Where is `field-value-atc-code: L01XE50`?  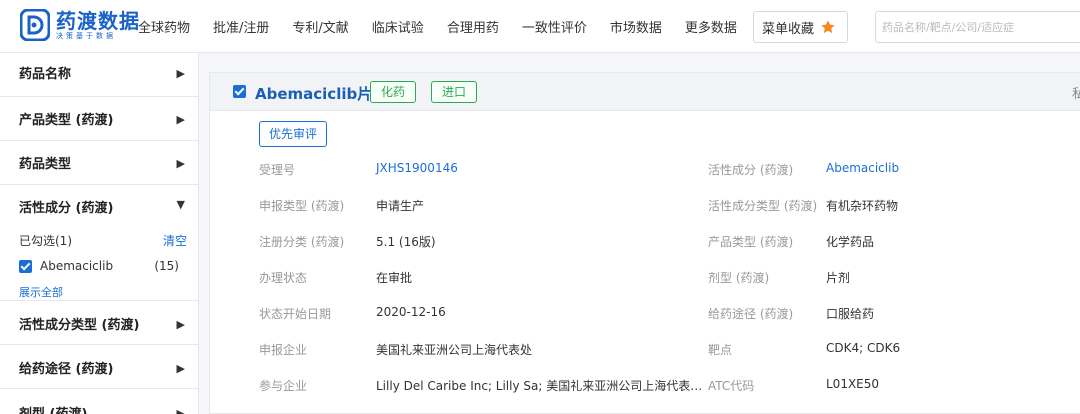 field-value-atc-code: L01XE50 is located at coordinates (853, 384).